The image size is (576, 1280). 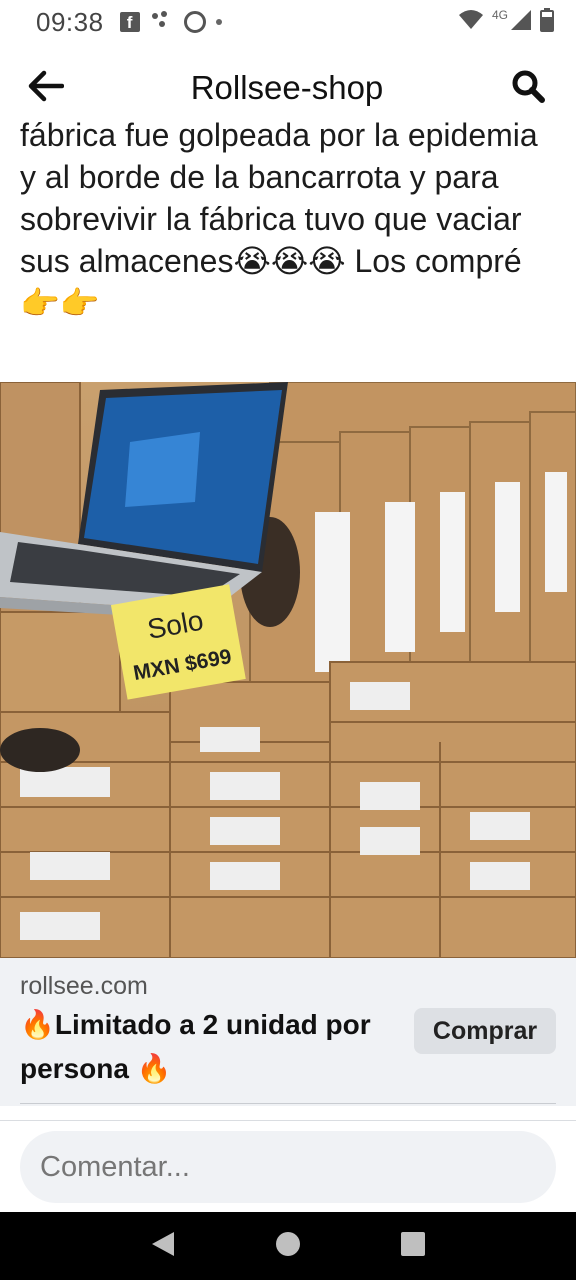 I want to click on status-bar: 09:38 f 4G, so click(x=288, y=22).